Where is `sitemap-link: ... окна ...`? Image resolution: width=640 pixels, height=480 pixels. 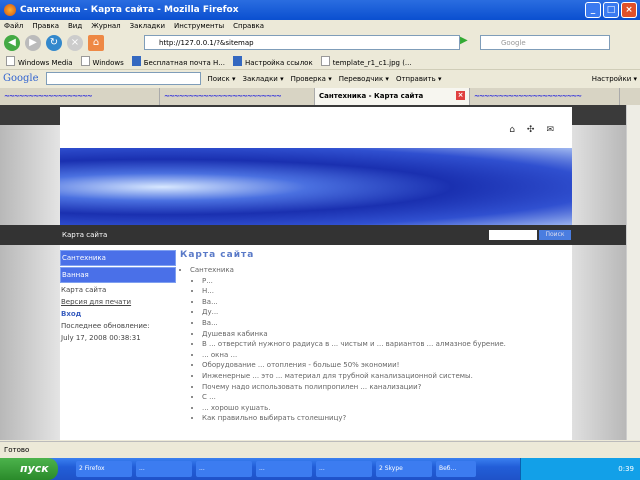 sitemap-link: ... окна ... is located at coordinates (386, 355).